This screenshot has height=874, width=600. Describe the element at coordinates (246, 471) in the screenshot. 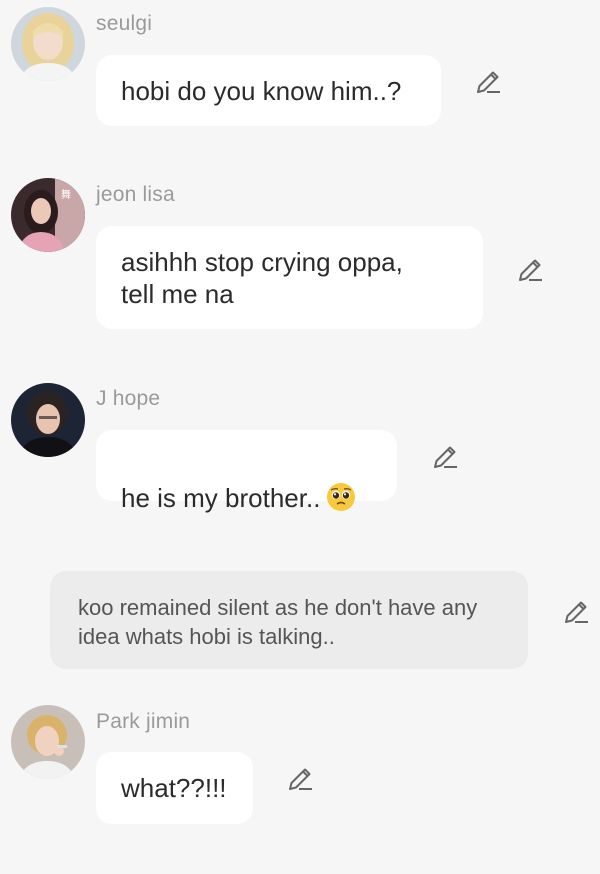

I see `message-bubble: he is my brother..` at that location.